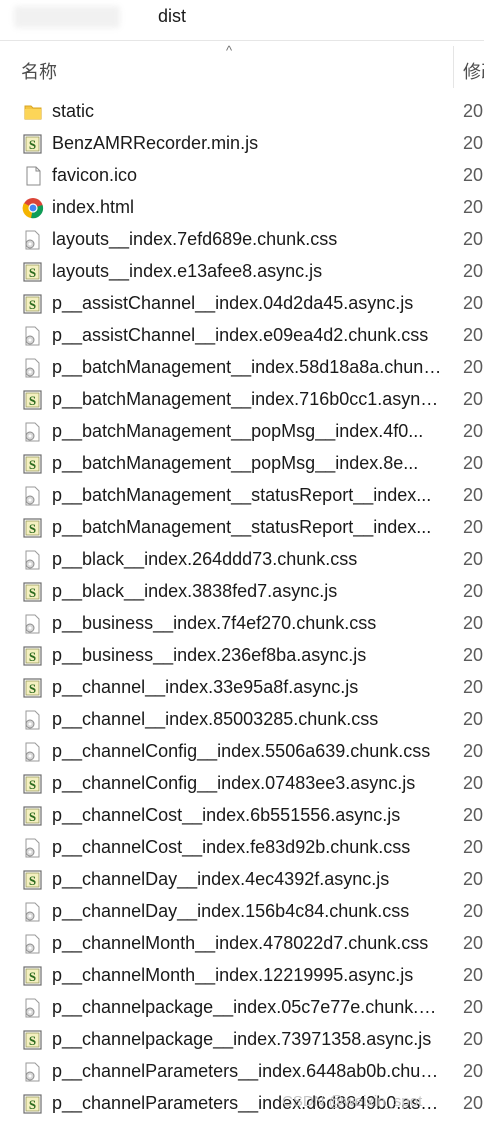  Describe the element at coordinates (229, 50) in the screenshot. I see `sort-ascending-icon: ^` at that location.